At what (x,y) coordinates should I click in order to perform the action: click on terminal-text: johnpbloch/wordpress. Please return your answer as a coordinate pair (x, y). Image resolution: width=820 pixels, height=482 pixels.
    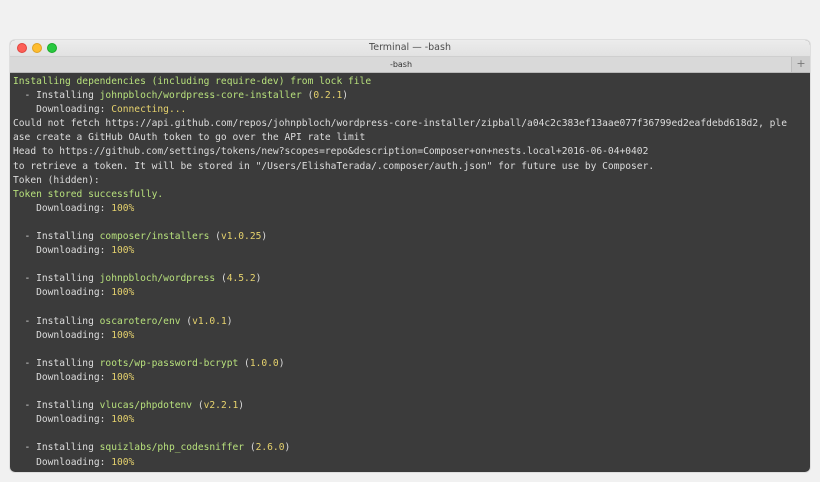
    Looking at the image, I should click on (157, 279).